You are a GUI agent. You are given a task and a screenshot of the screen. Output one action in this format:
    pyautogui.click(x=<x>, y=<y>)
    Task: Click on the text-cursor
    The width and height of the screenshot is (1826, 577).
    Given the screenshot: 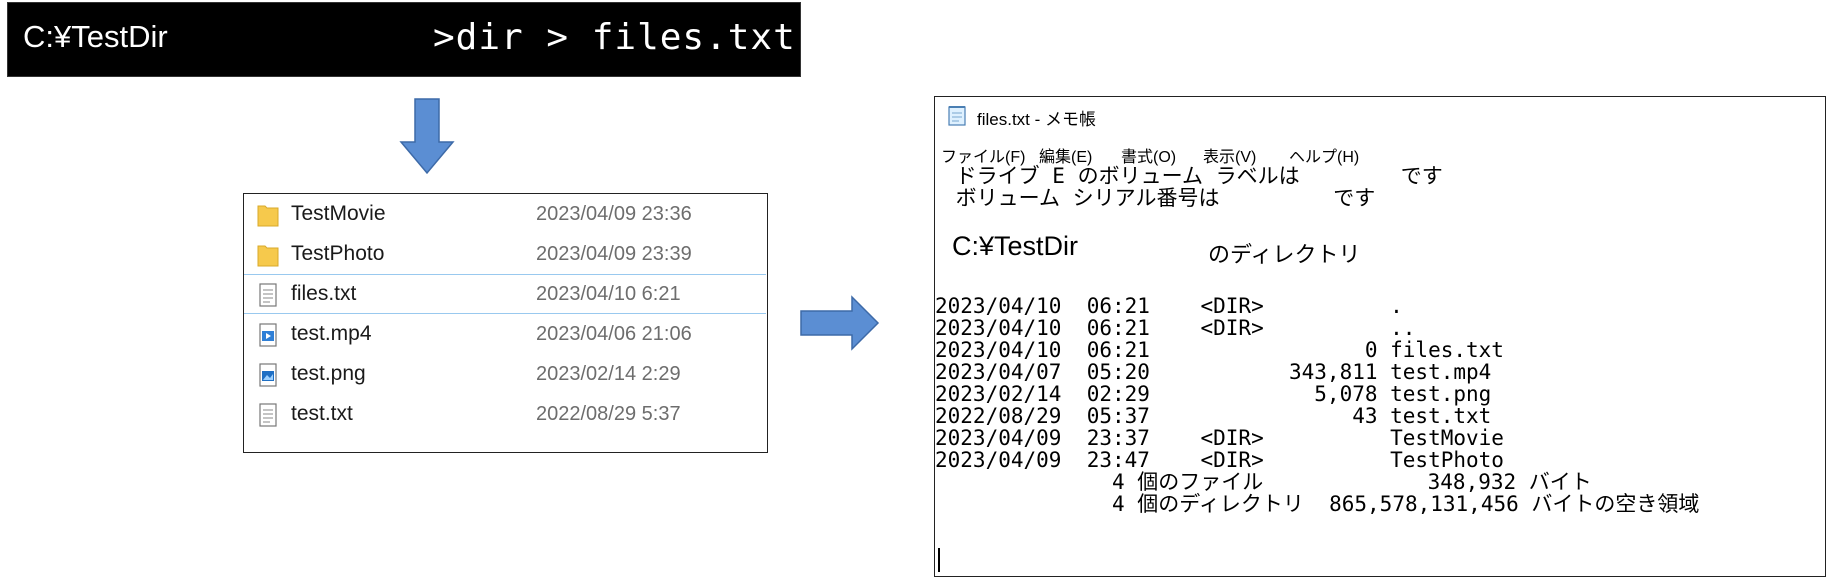 What is the action you would take?
    pyautogui.click(x=939, y=560)
    